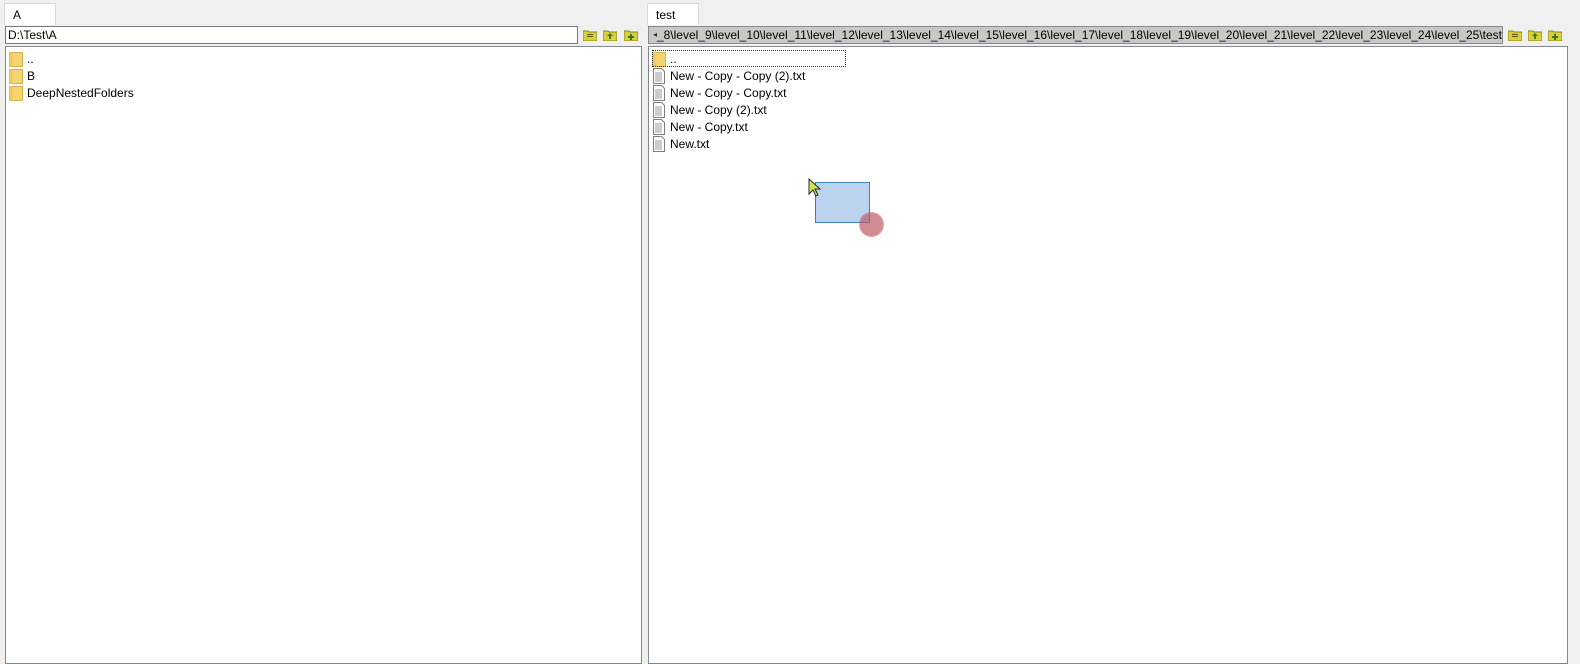  What do you see at coordinates (709, 126) in the screenshot?
I see `item-name: New - Copy.txt` at bounding box center [709, 126].